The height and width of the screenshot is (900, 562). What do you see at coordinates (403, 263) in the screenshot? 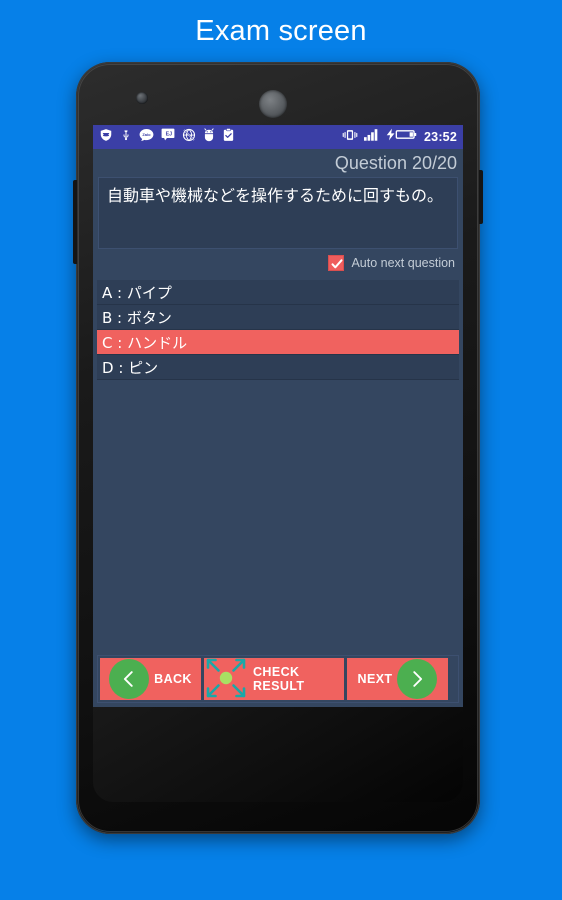
I see `auto-next-label: Auto next question` at bounding box center [403, 263].